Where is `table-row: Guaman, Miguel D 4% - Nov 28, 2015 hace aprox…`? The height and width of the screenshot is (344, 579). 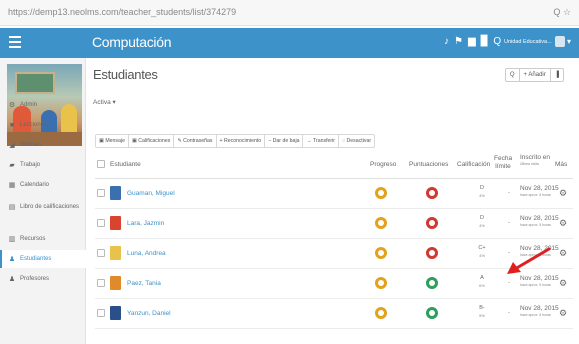
table-row: Guaman, Miguel D 4% - Nov 28, 2015 hace aprox… is located at coordinates (334, 194).